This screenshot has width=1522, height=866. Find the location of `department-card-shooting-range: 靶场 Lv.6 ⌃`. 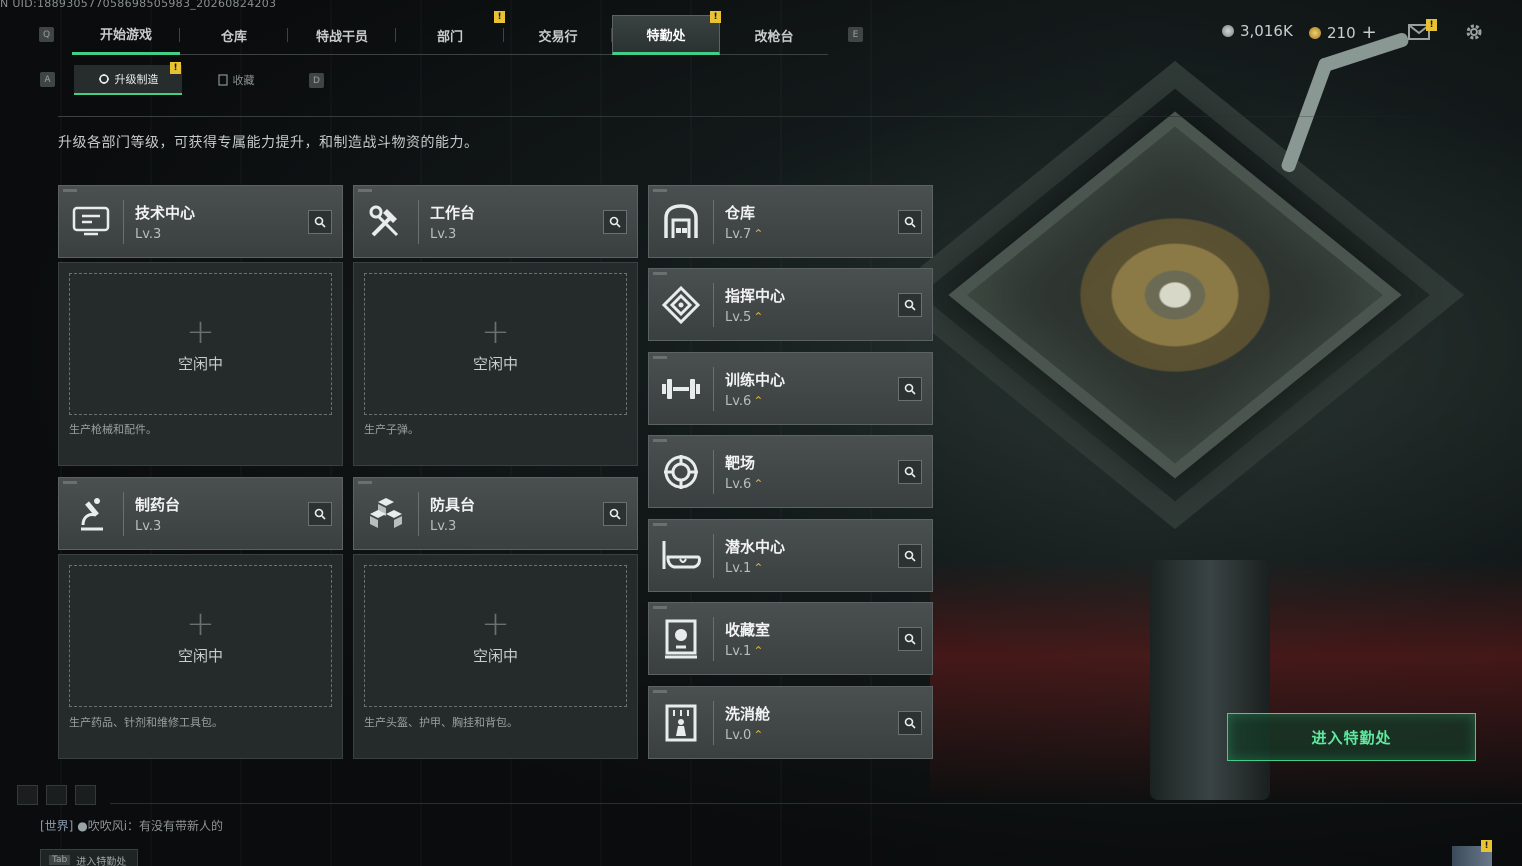

department-card-shooting-range: 靶场 Lv.6 ⌃ is located at coordinates (790, 471).